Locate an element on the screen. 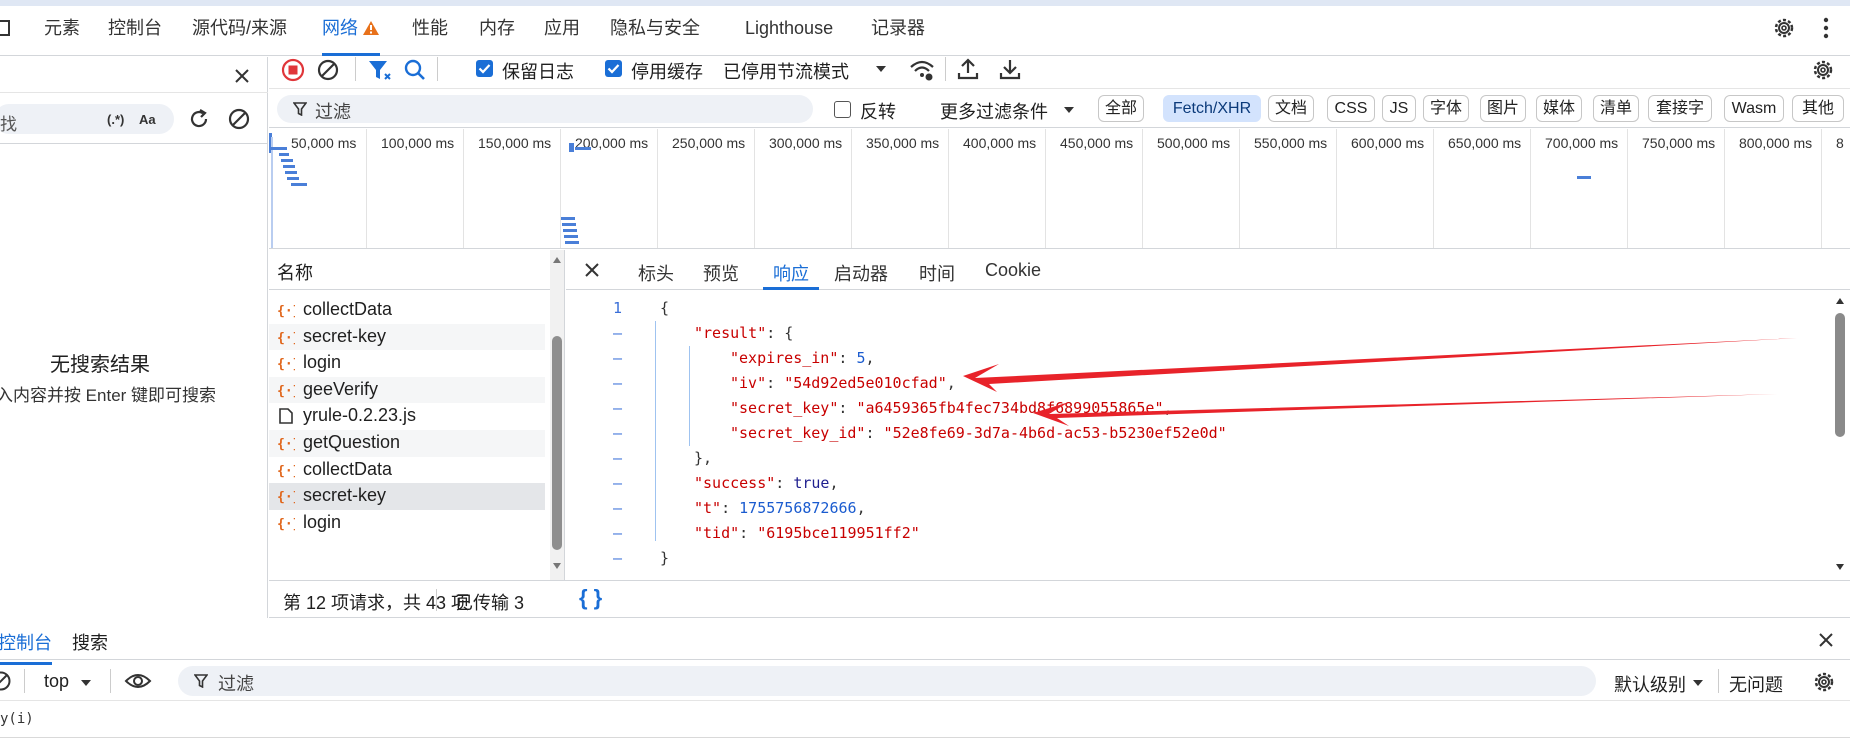 This screenshot has height=746, width=1850. invert-checkbox is located at coordinates (842, 109).